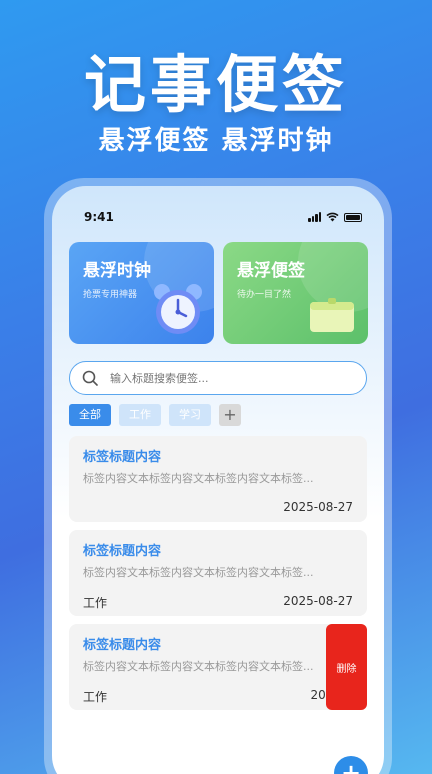  I want to click on card-title: 悬浮时钟, so click(117, 271).